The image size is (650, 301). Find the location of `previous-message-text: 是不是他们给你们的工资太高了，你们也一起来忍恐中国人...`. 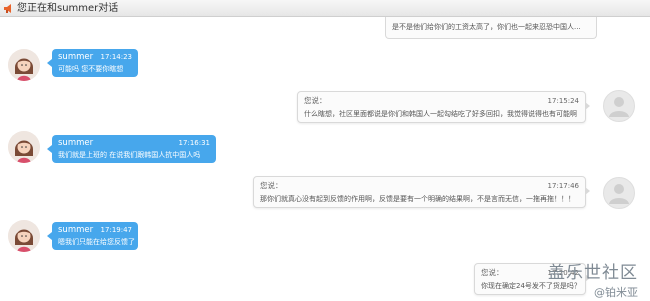

previous-message-text: 是不是他们给你们的工资太高了，你们也一起来忍恐中国人... is located at coordinates (486, 27).